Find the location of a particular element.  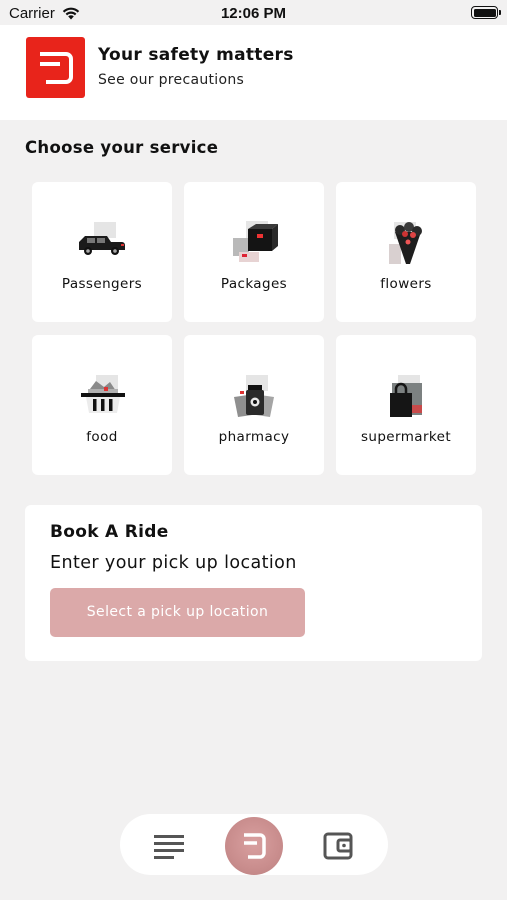

package-icon is located at coordinates (255, 241).